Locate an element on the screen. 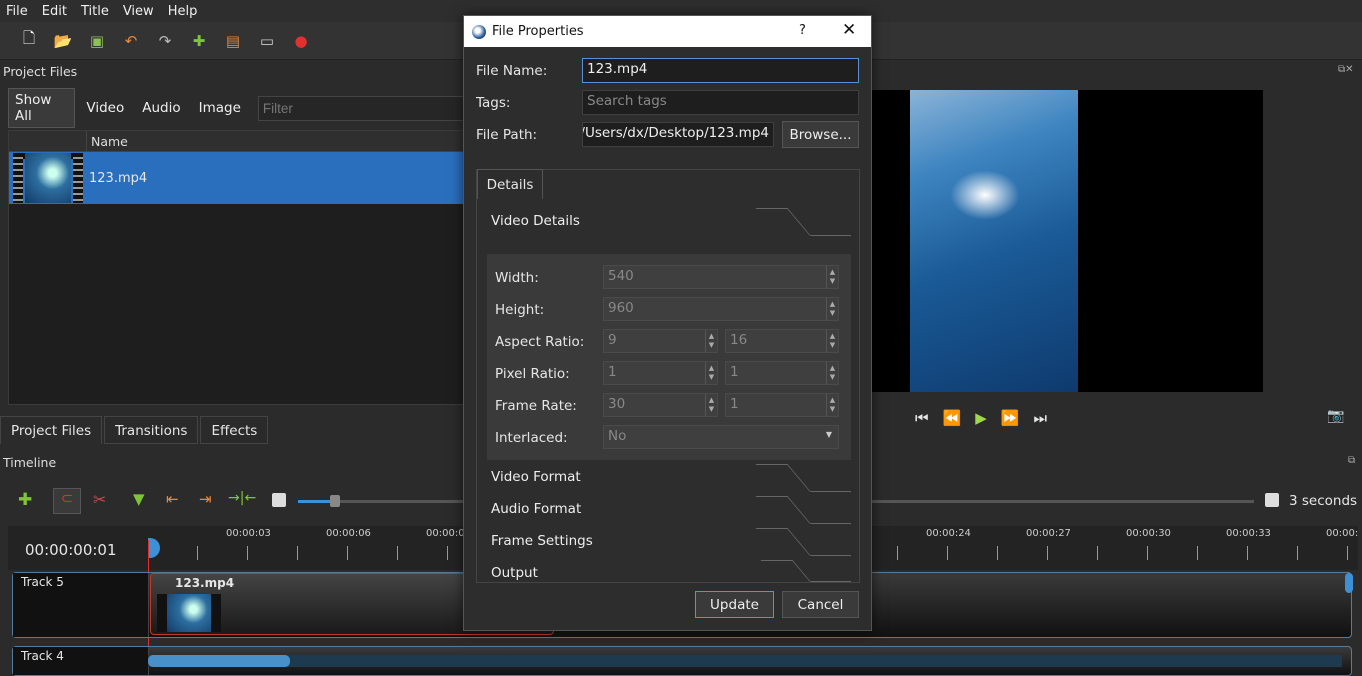 The width and height of the screenshot is (1362, 676). vertical-scrollbar is located at coordinates (1349, 583).